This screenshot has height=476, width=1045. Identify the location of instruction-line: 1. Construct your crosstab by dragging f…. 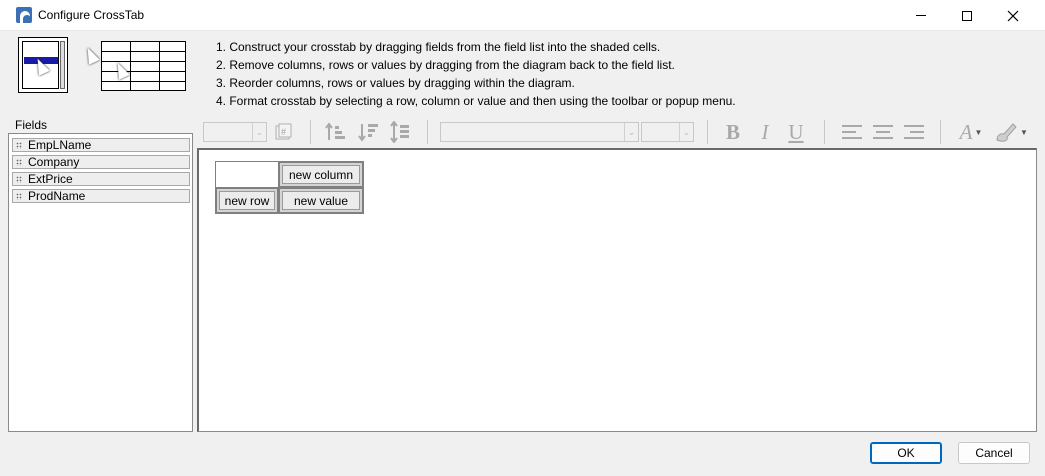
(438, 47).